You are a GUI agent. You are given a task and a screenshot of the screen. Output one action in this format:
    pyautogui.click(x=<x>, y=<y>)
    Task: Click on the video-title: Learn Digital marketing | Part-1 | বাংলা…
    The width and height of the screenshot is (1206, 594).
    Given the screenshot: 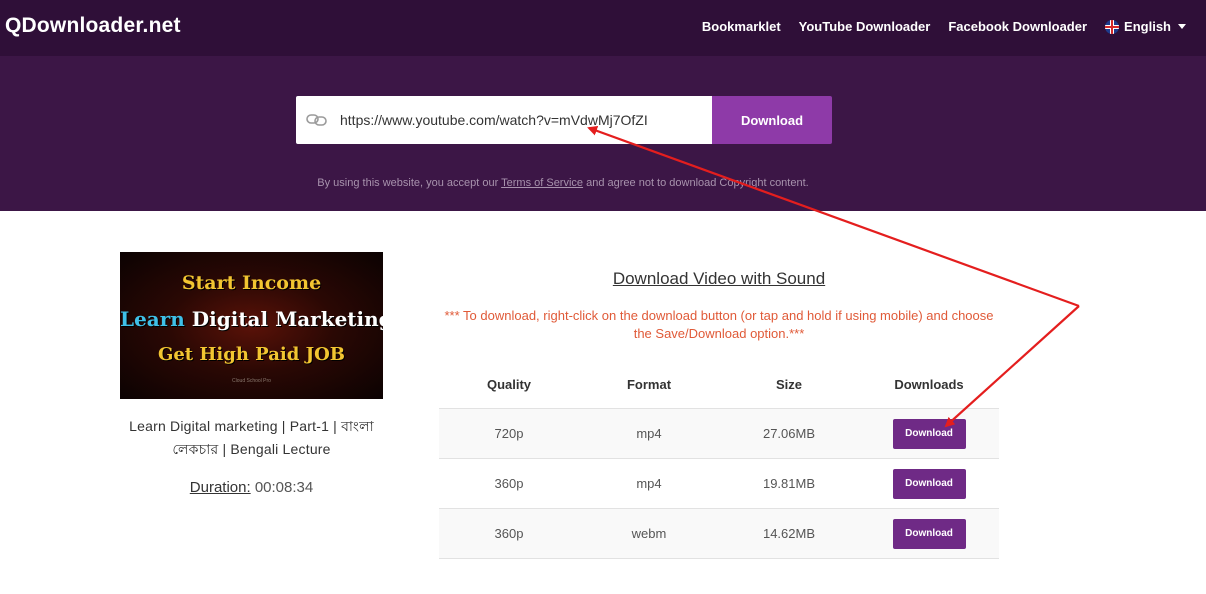 What is the action you would take?
    pyautogui.click(x=251, y=437)
    